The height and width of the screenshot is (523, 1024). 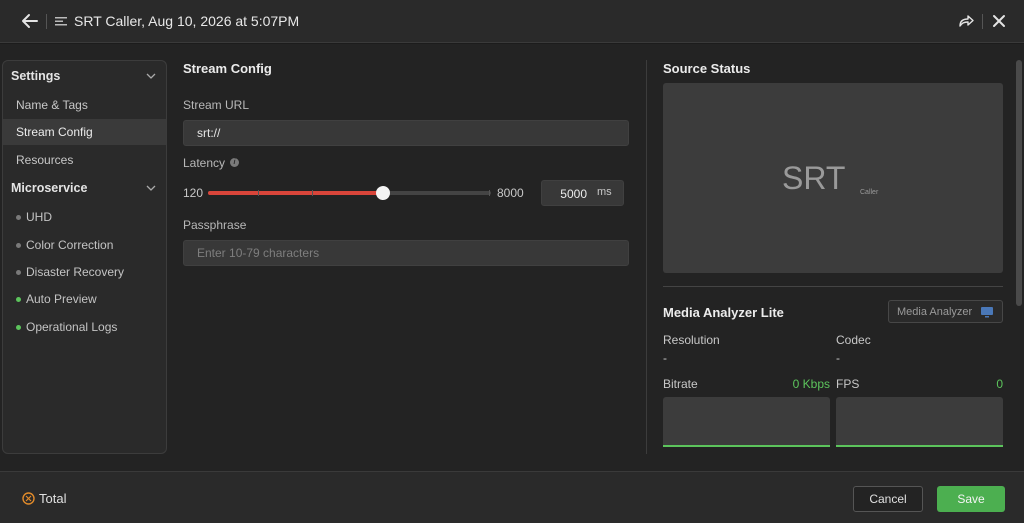 I want to click on sidebar-item-disaster-recovery: Disaster Recovery, so click(x=84, y=272).